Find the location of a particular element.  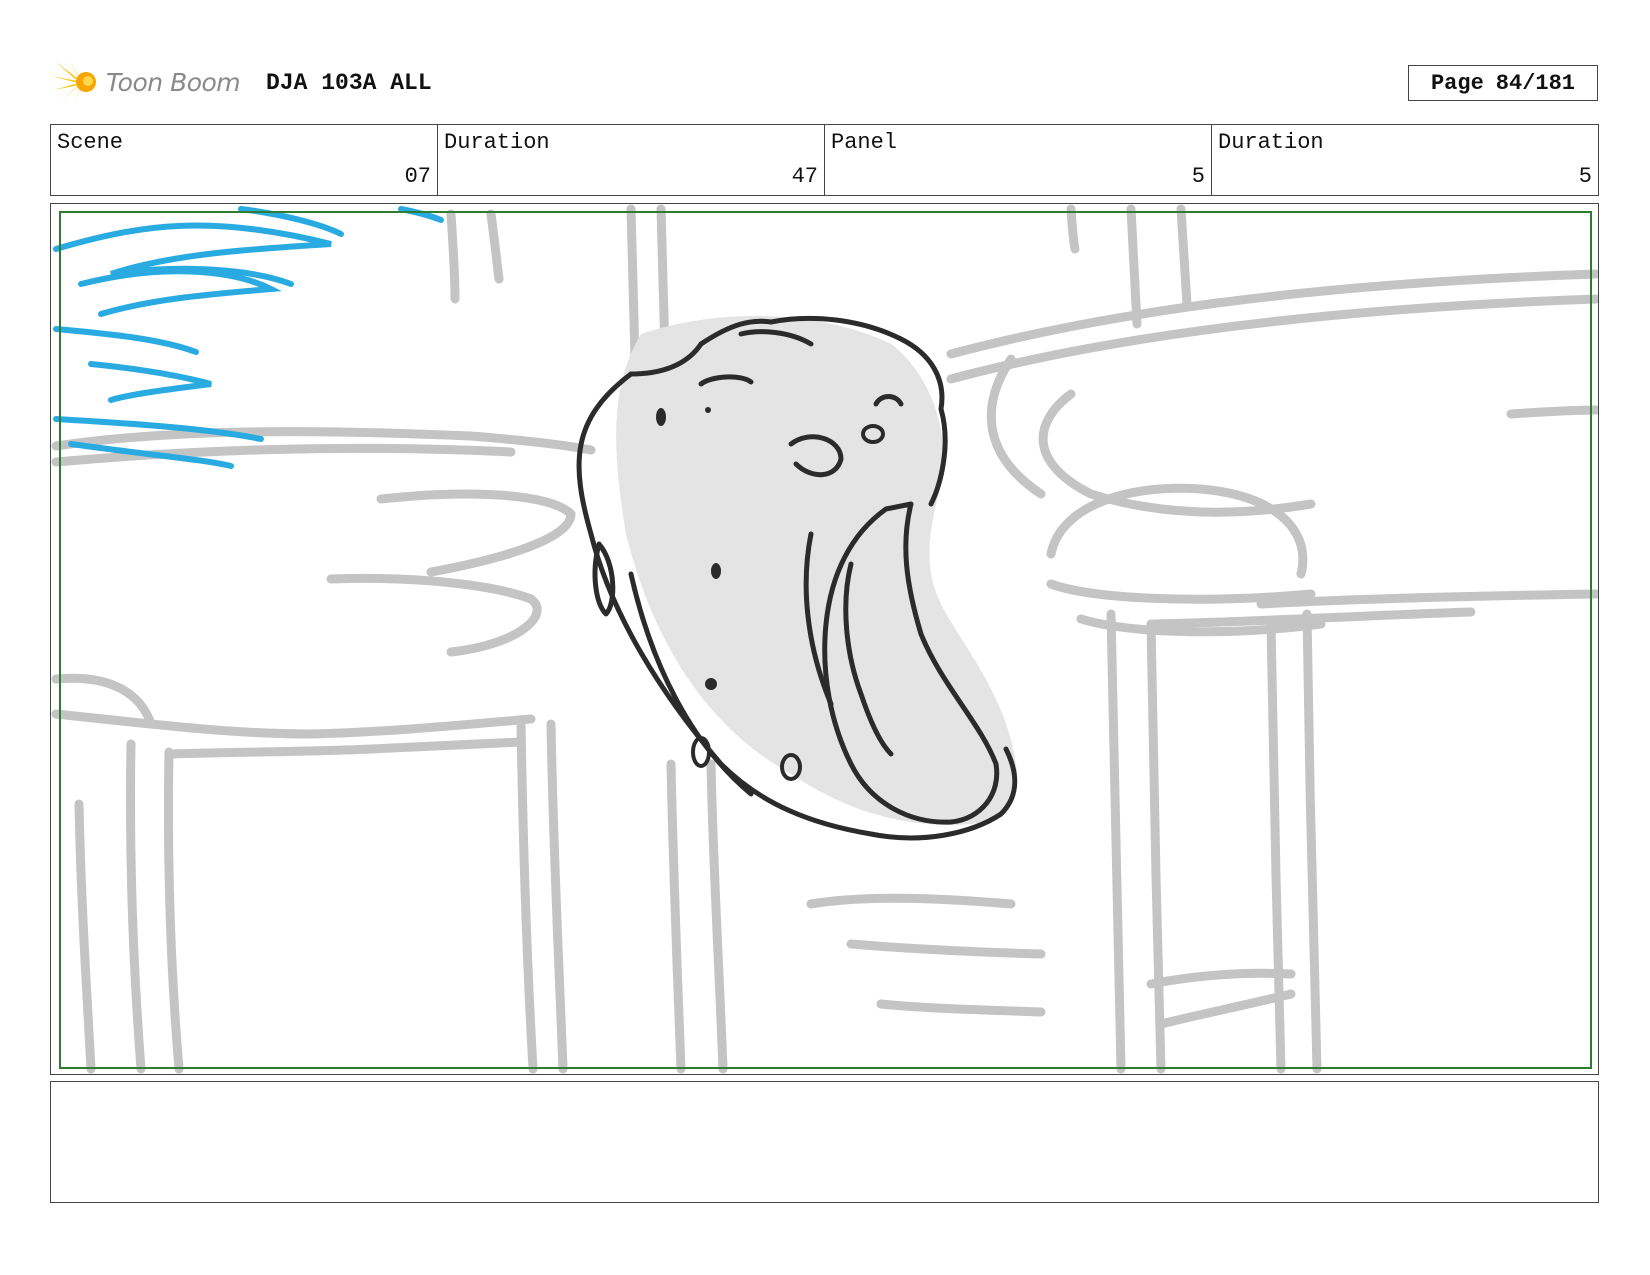

starburst-logo-icon is located at coordinates (74, 82).